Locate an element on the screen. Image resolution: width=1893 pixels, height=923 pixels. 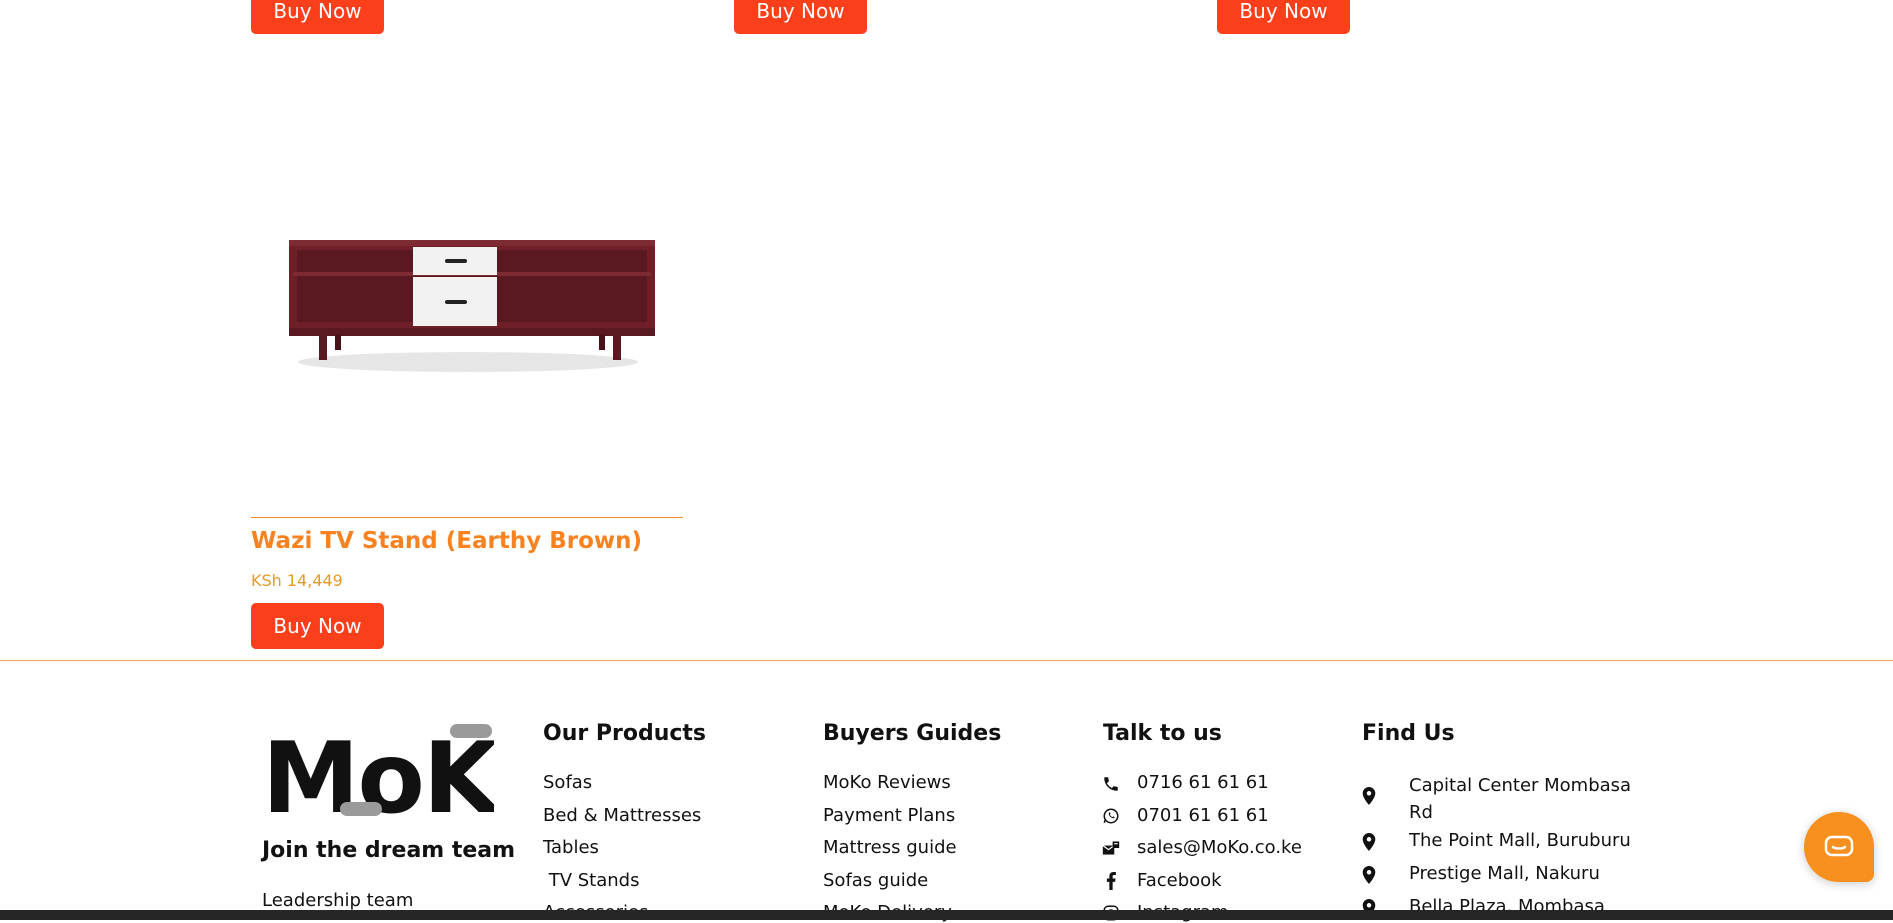
buyers-guides-heading: Buyers Guides is located at coordinates (912, 733).